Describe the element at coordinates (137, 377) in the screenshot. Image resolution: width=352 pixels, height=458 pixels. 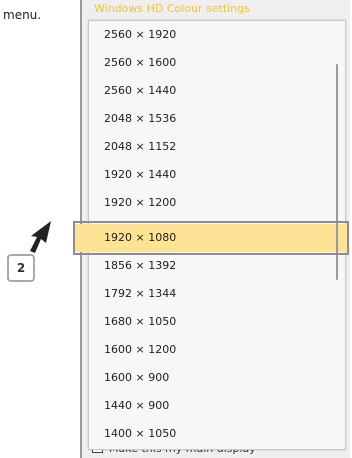
I see `resolution-option-label: 1600 × 900` at that location.